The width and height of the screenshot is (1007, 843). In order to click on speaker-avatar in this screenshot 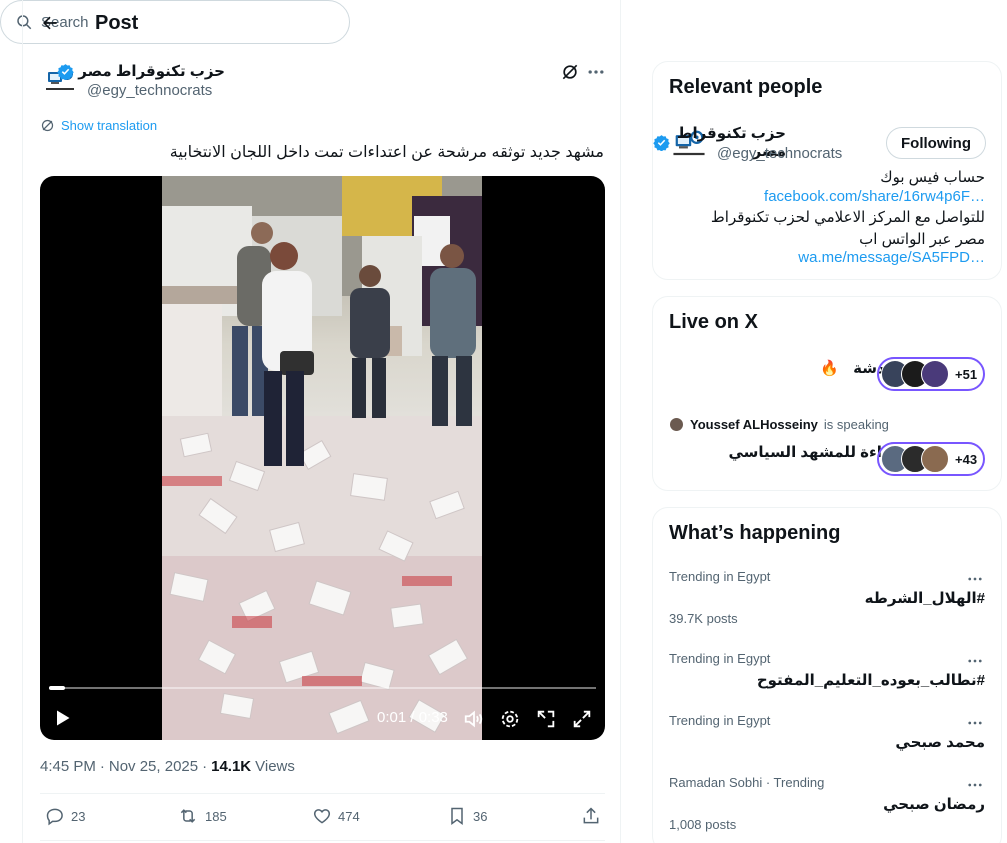, I will do `click(676, 424)`.